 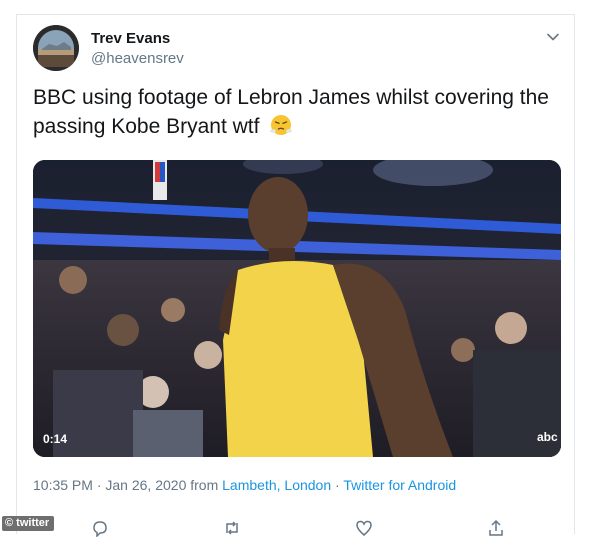 What do you see at coordinates (100, 528) in the screenshot?
I see `reply-icon` at bounding box center [100, 528].